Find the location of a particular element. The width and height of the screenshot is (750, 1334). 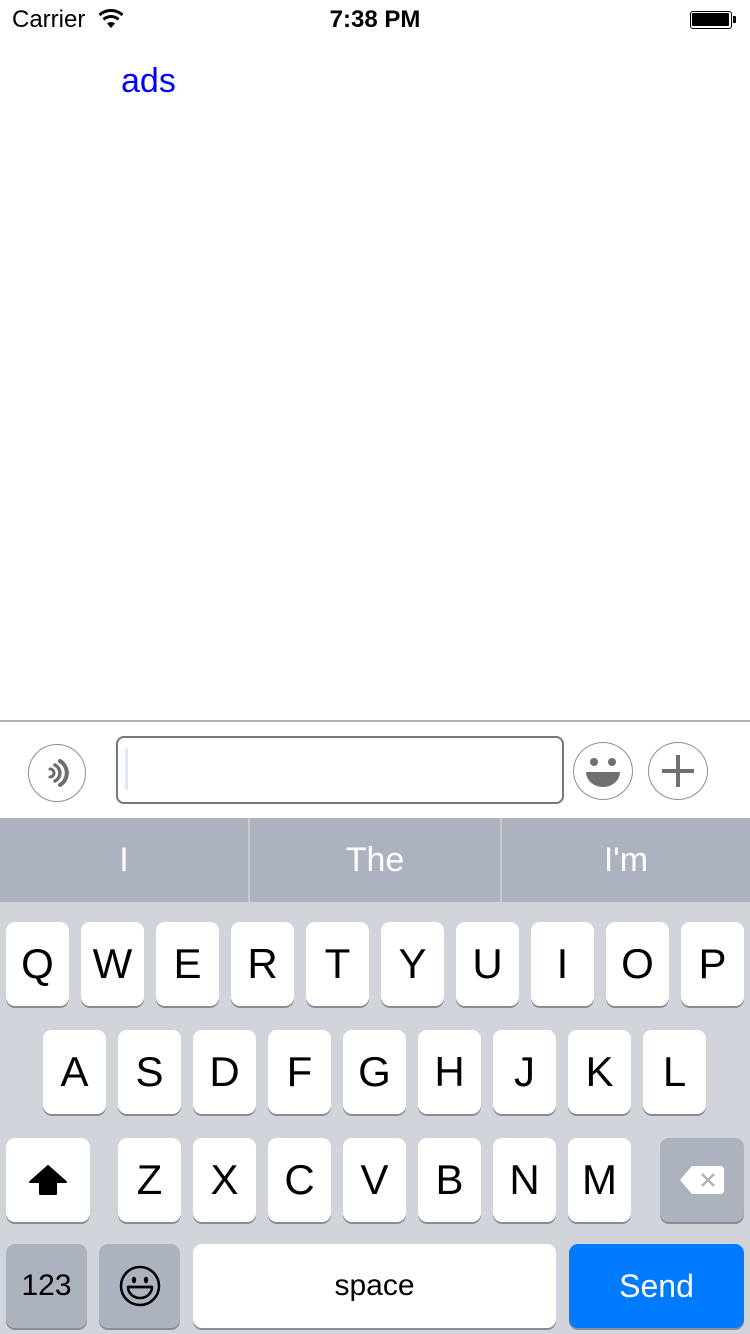

key-p: P is located at coordinates (712, 964).